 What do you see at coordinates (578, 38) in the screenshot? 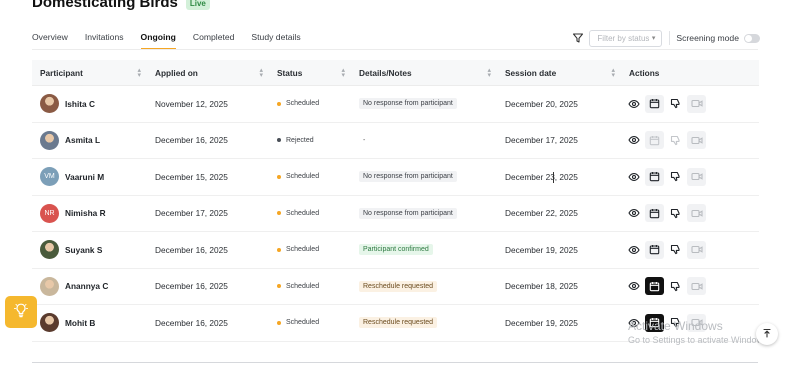
I see `filter-icon` at bounding box center [578, 38].